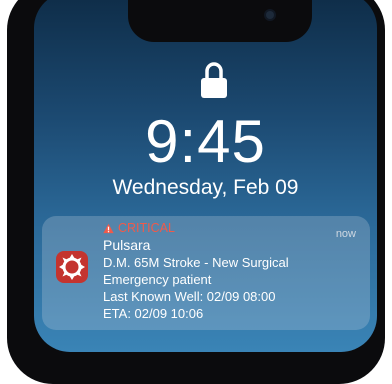 The image size is (392, 384). What do you see at coordinates (153, 313) in the screenshot?
I see `notification-line: ETA: 02/09 10:06` at bounding box center [153, 313].